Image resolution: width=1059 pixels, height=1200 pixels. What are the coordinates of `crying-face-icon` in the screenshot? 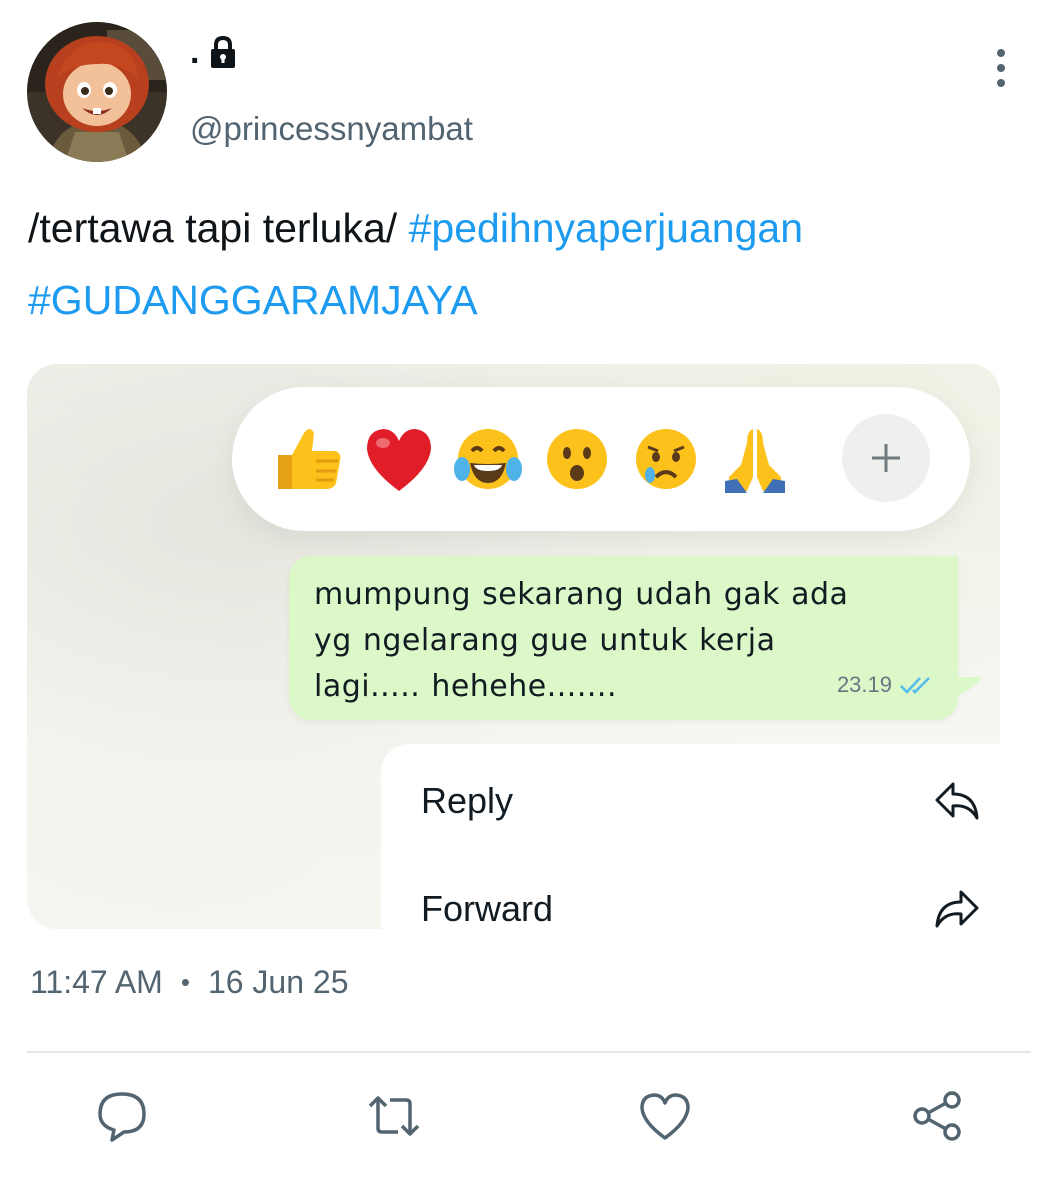 It's located at (666, 459).